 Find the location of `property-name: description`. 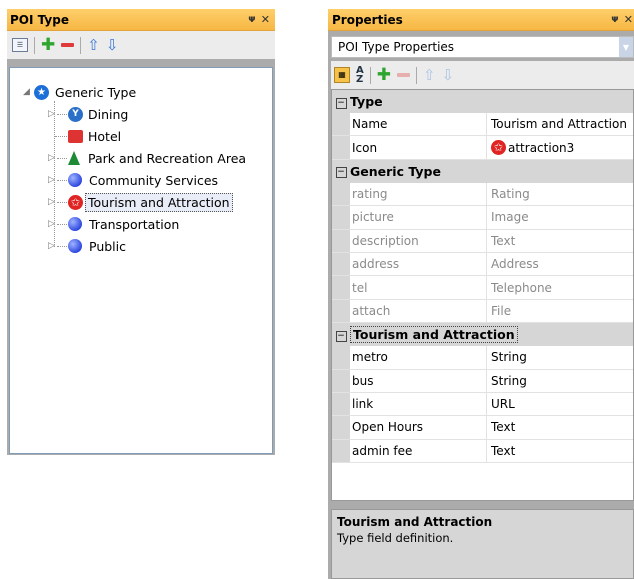

property-name: description is located at coordinates (418, 240).